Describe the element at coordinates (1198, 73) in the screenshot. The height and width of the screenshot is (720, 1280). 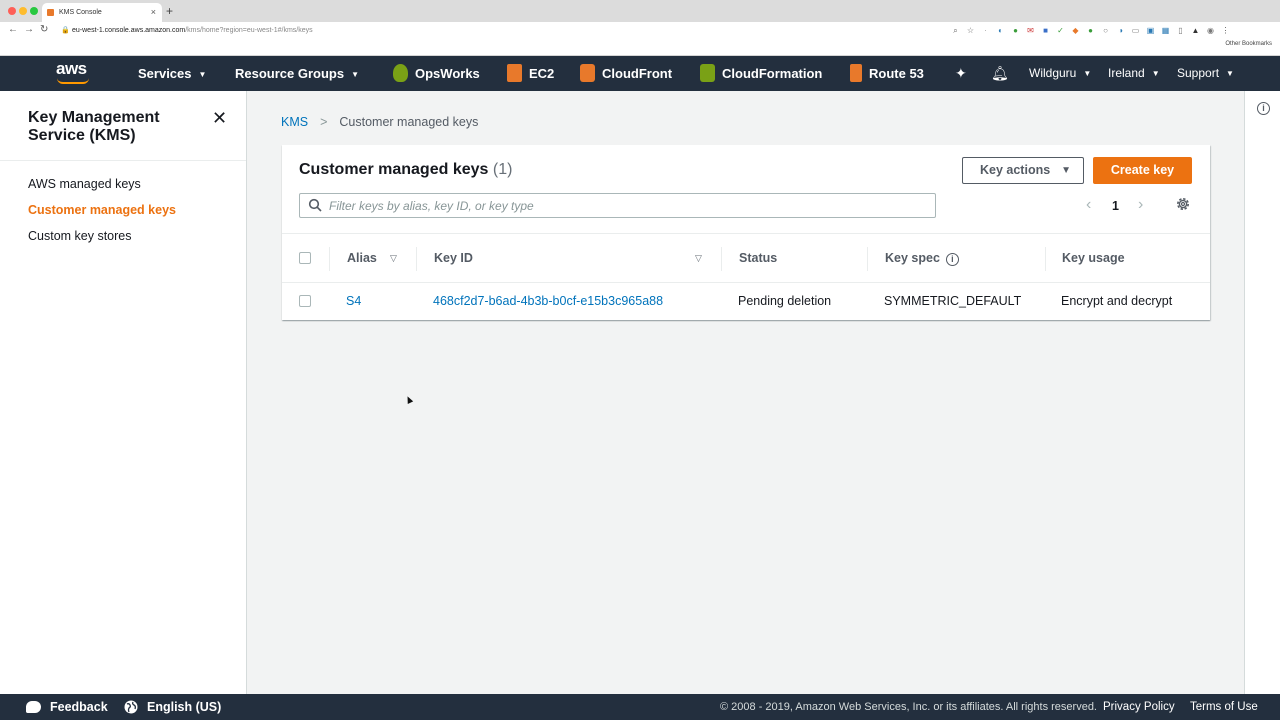
I see `support-label: Support` at that location.